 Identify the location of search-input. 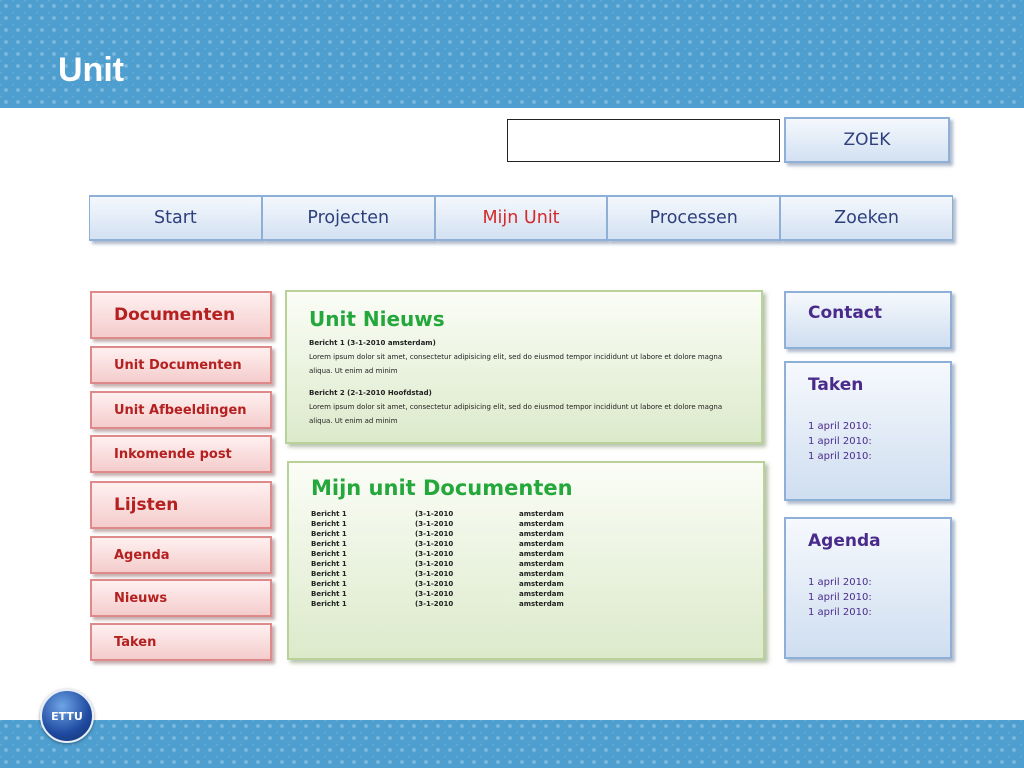
(643, 140).